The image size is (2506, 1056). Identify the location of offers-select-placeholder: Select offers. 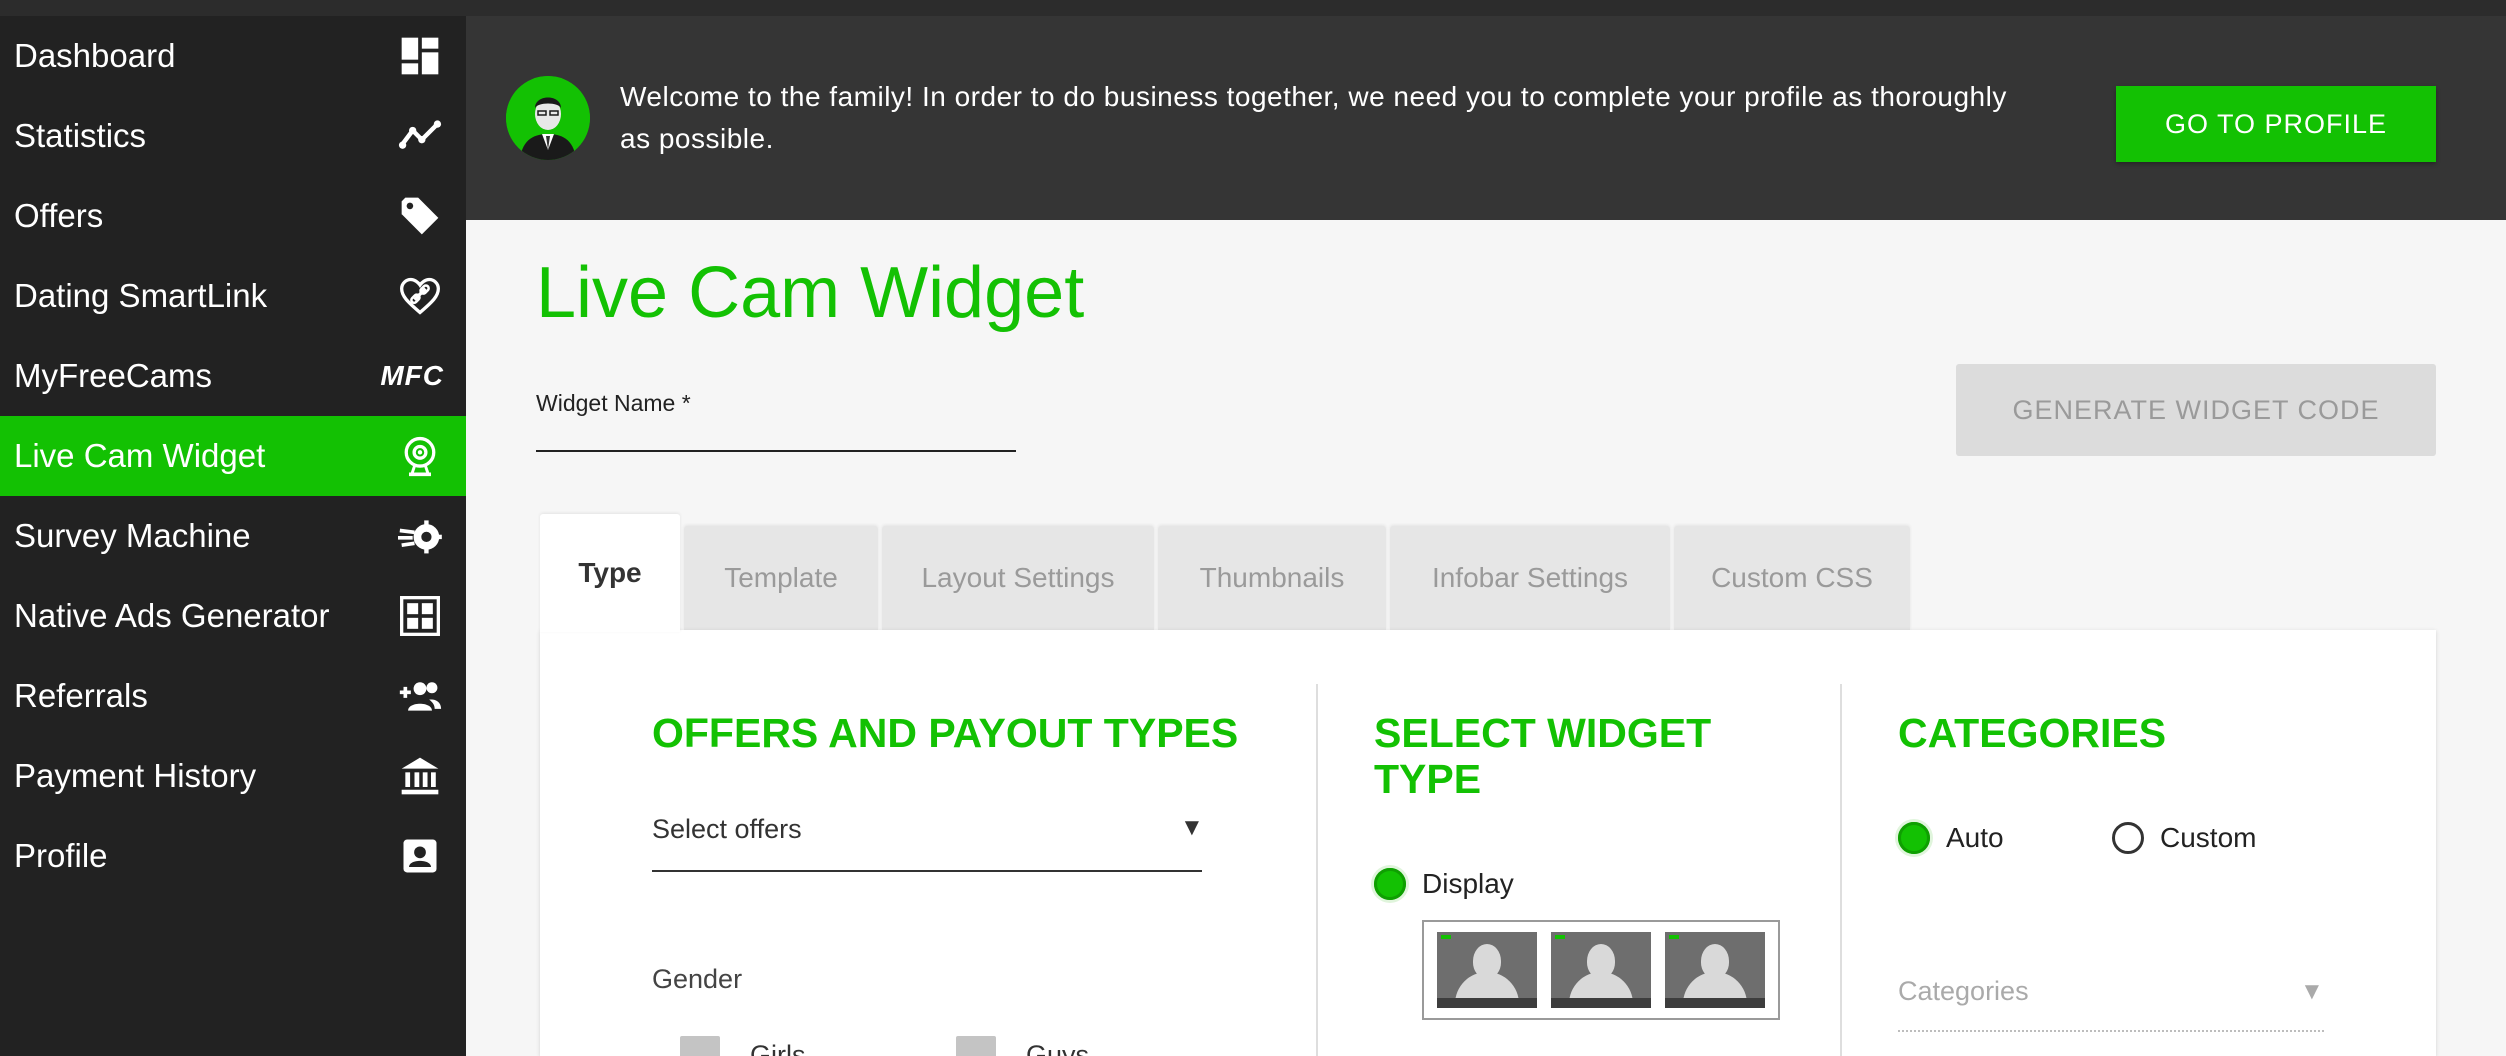
(727, 829).